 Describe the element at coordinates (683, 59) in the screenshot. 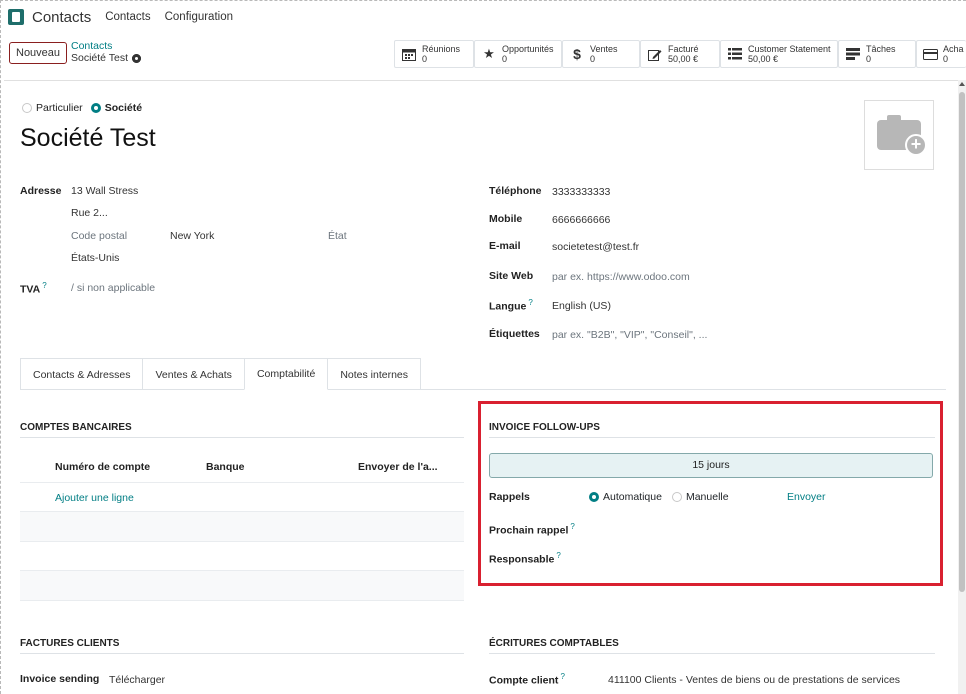

I see `stat-invoiced-value: 50,00 €` at that location.